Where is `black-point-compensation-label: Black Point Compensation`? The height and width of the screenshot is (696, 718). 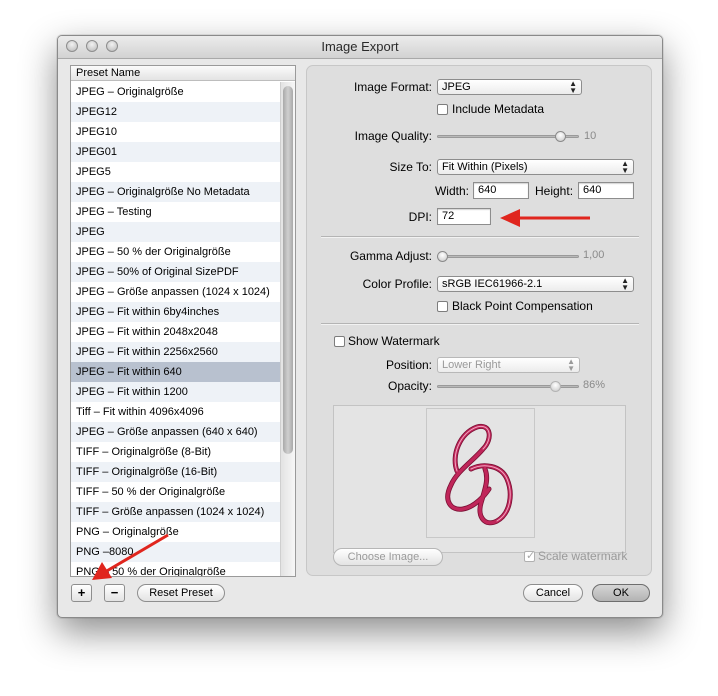 black-point-compensation-label: Black Point Compensation is located at coordinates (522, 306).